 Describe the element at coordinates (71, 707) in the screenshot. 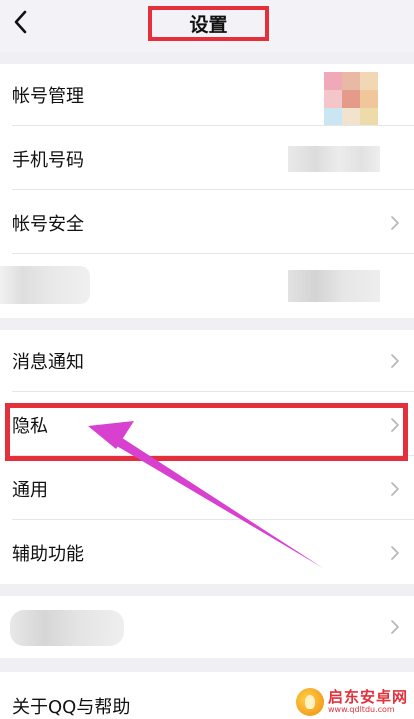

I see `settings-item-label: 关于QQ与帮助` at that location.